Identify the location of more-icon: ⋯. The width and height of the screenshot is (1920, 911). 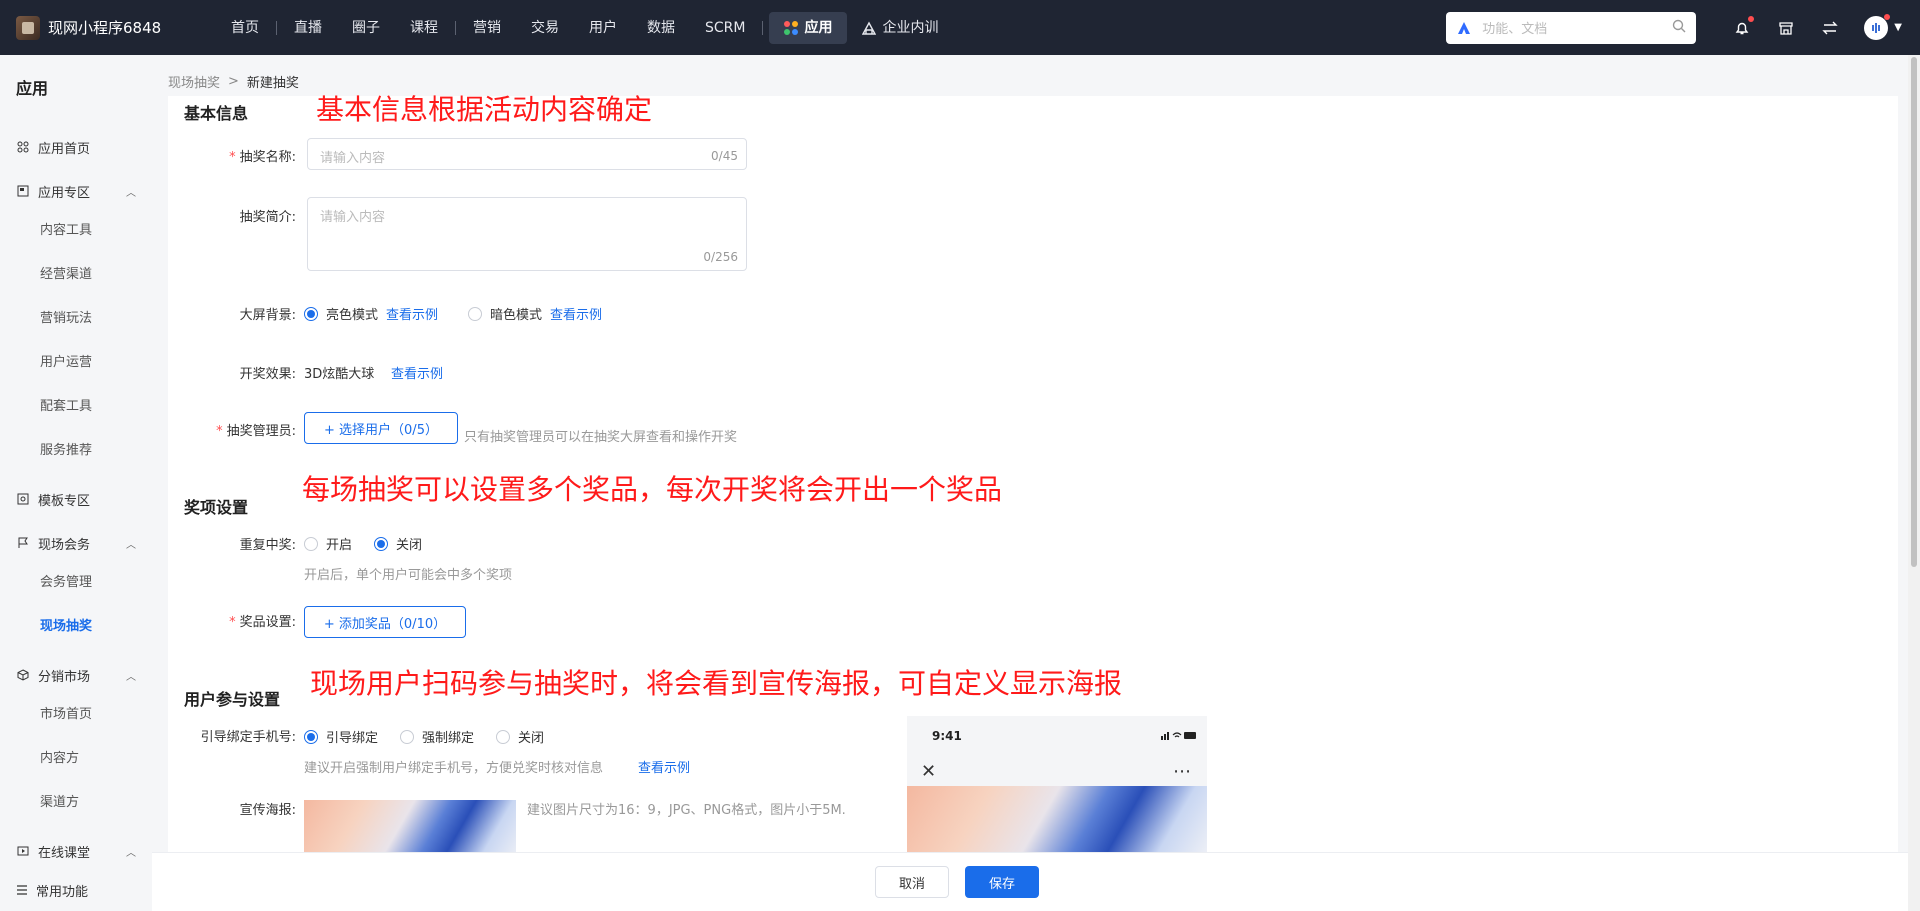
(1182, 771).